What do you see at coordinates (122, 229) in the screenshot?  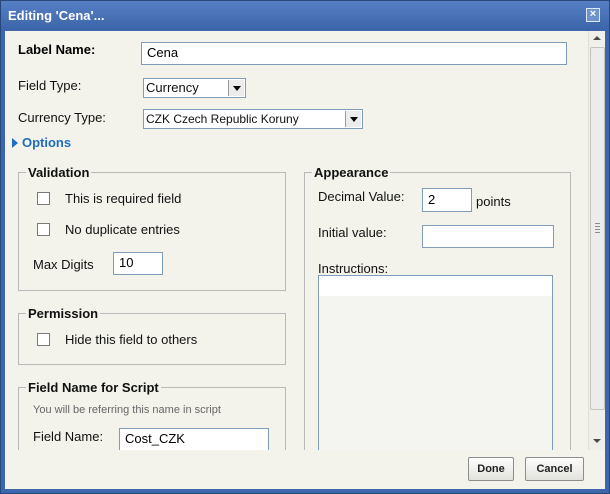 I see `no-duplicates-label: No duplicate entries` at bounding box center [122, 229].